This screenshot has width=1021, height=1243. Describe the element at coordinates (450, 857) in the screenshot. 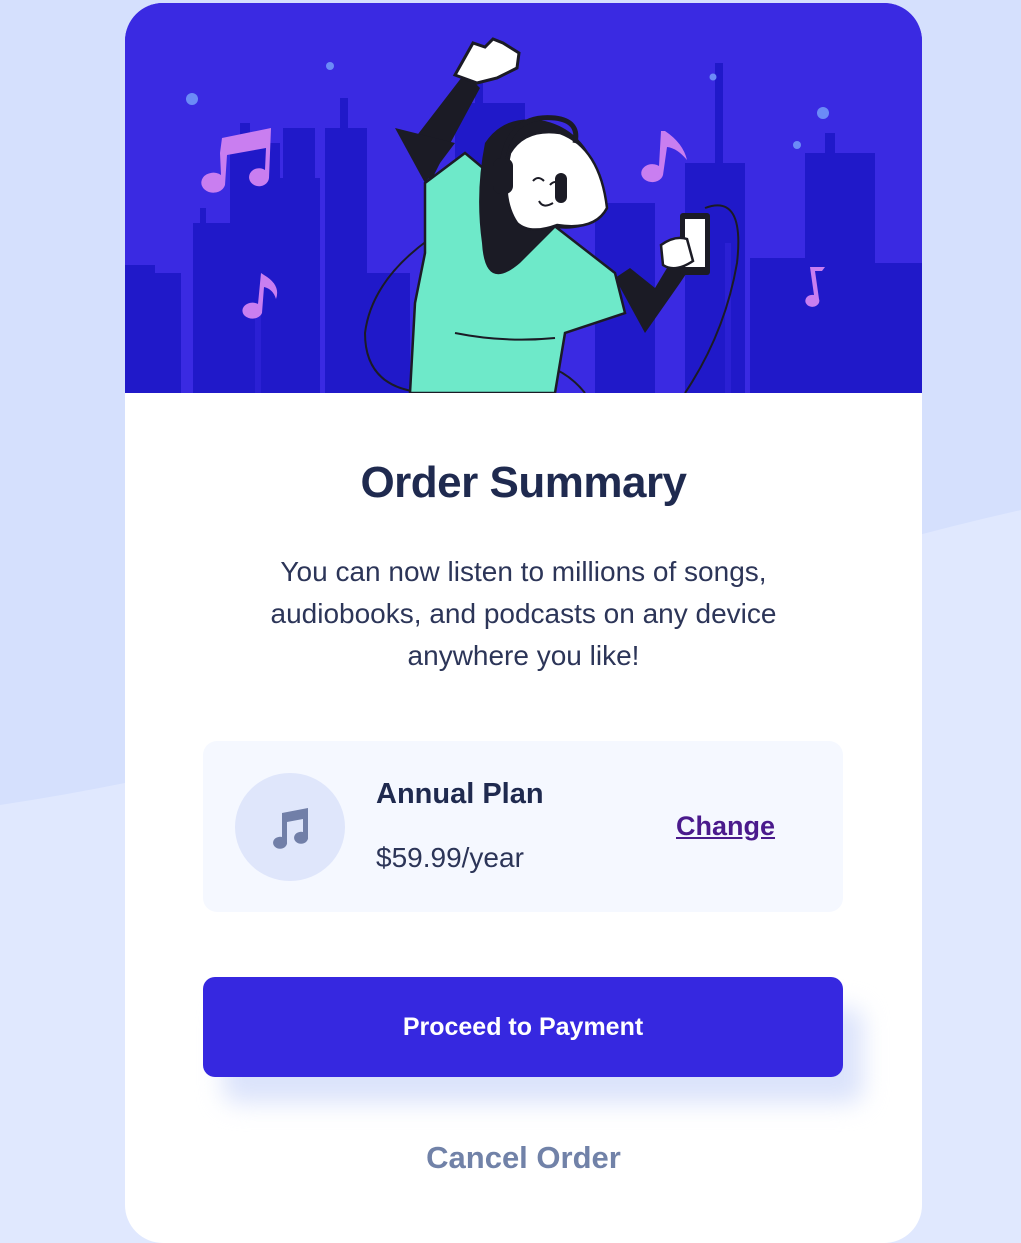

I see `plan-price: $59.99/year` at that location.